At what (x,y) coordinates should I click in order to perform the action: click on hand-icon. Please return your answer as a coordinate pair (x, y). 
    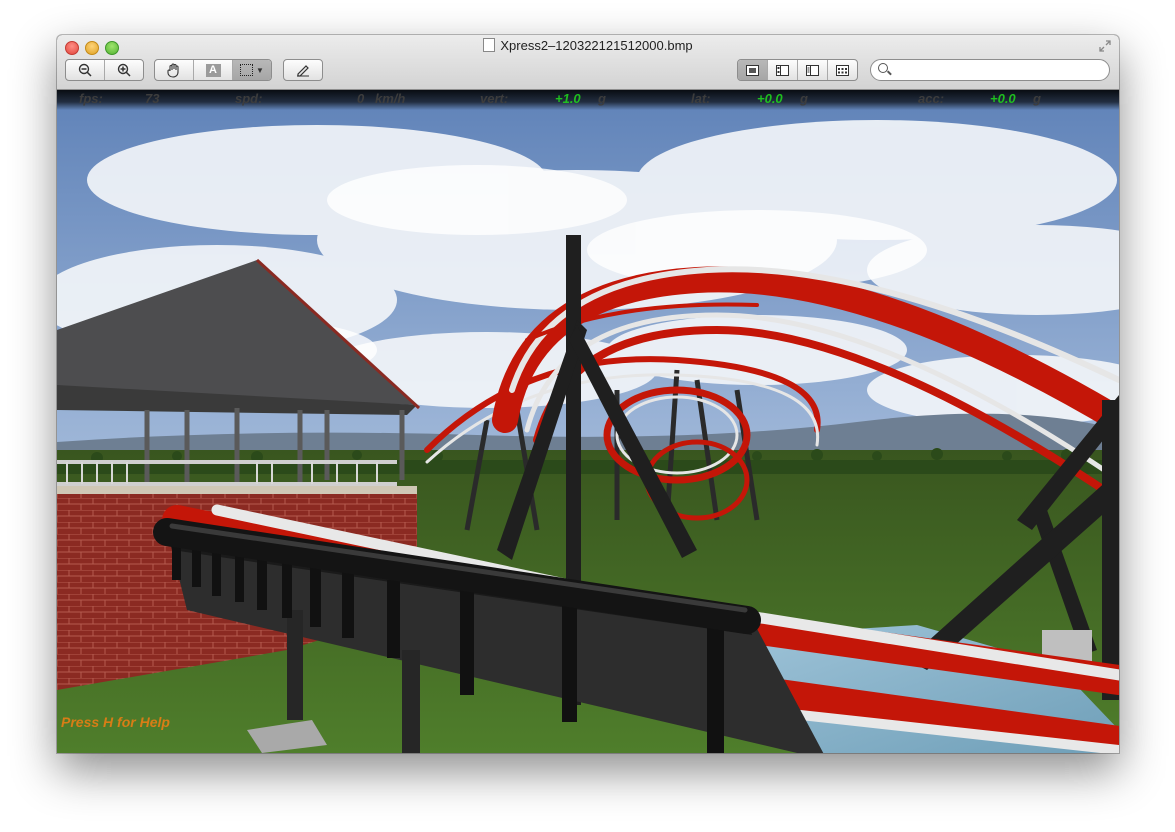
    Looking at the image, I should click on (173, 70).